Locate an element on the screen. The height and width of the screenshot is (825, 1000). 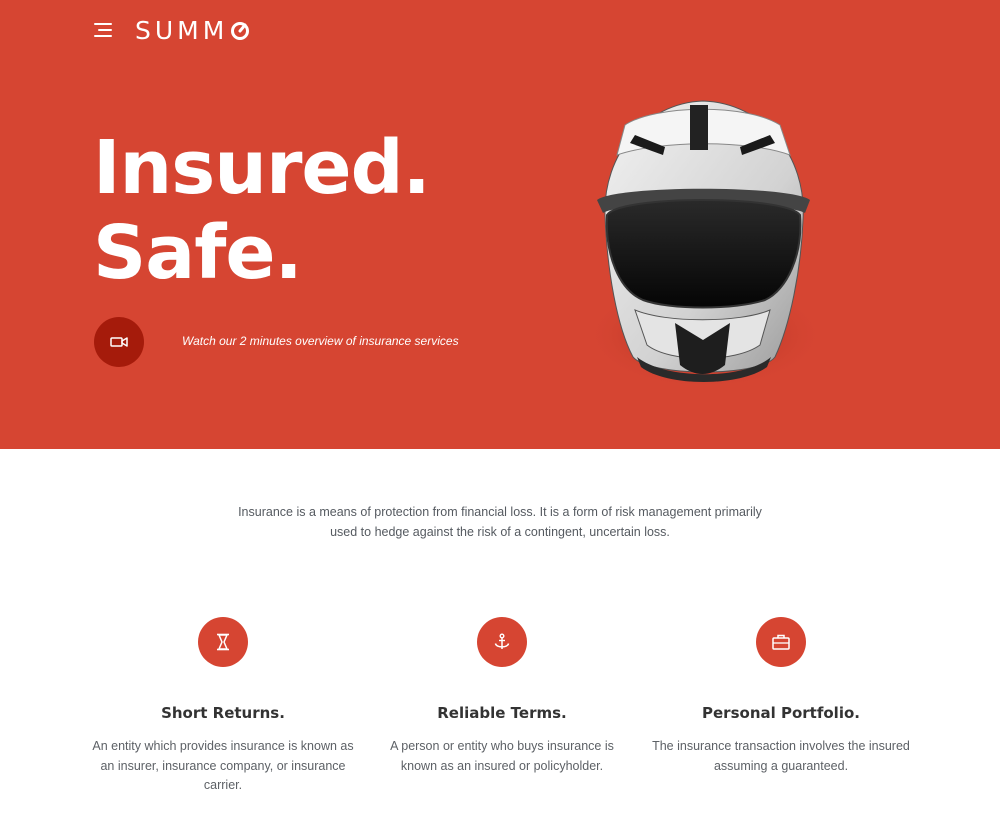
hero-headline: Insured. Safe. is located at coordinates (262, 210).